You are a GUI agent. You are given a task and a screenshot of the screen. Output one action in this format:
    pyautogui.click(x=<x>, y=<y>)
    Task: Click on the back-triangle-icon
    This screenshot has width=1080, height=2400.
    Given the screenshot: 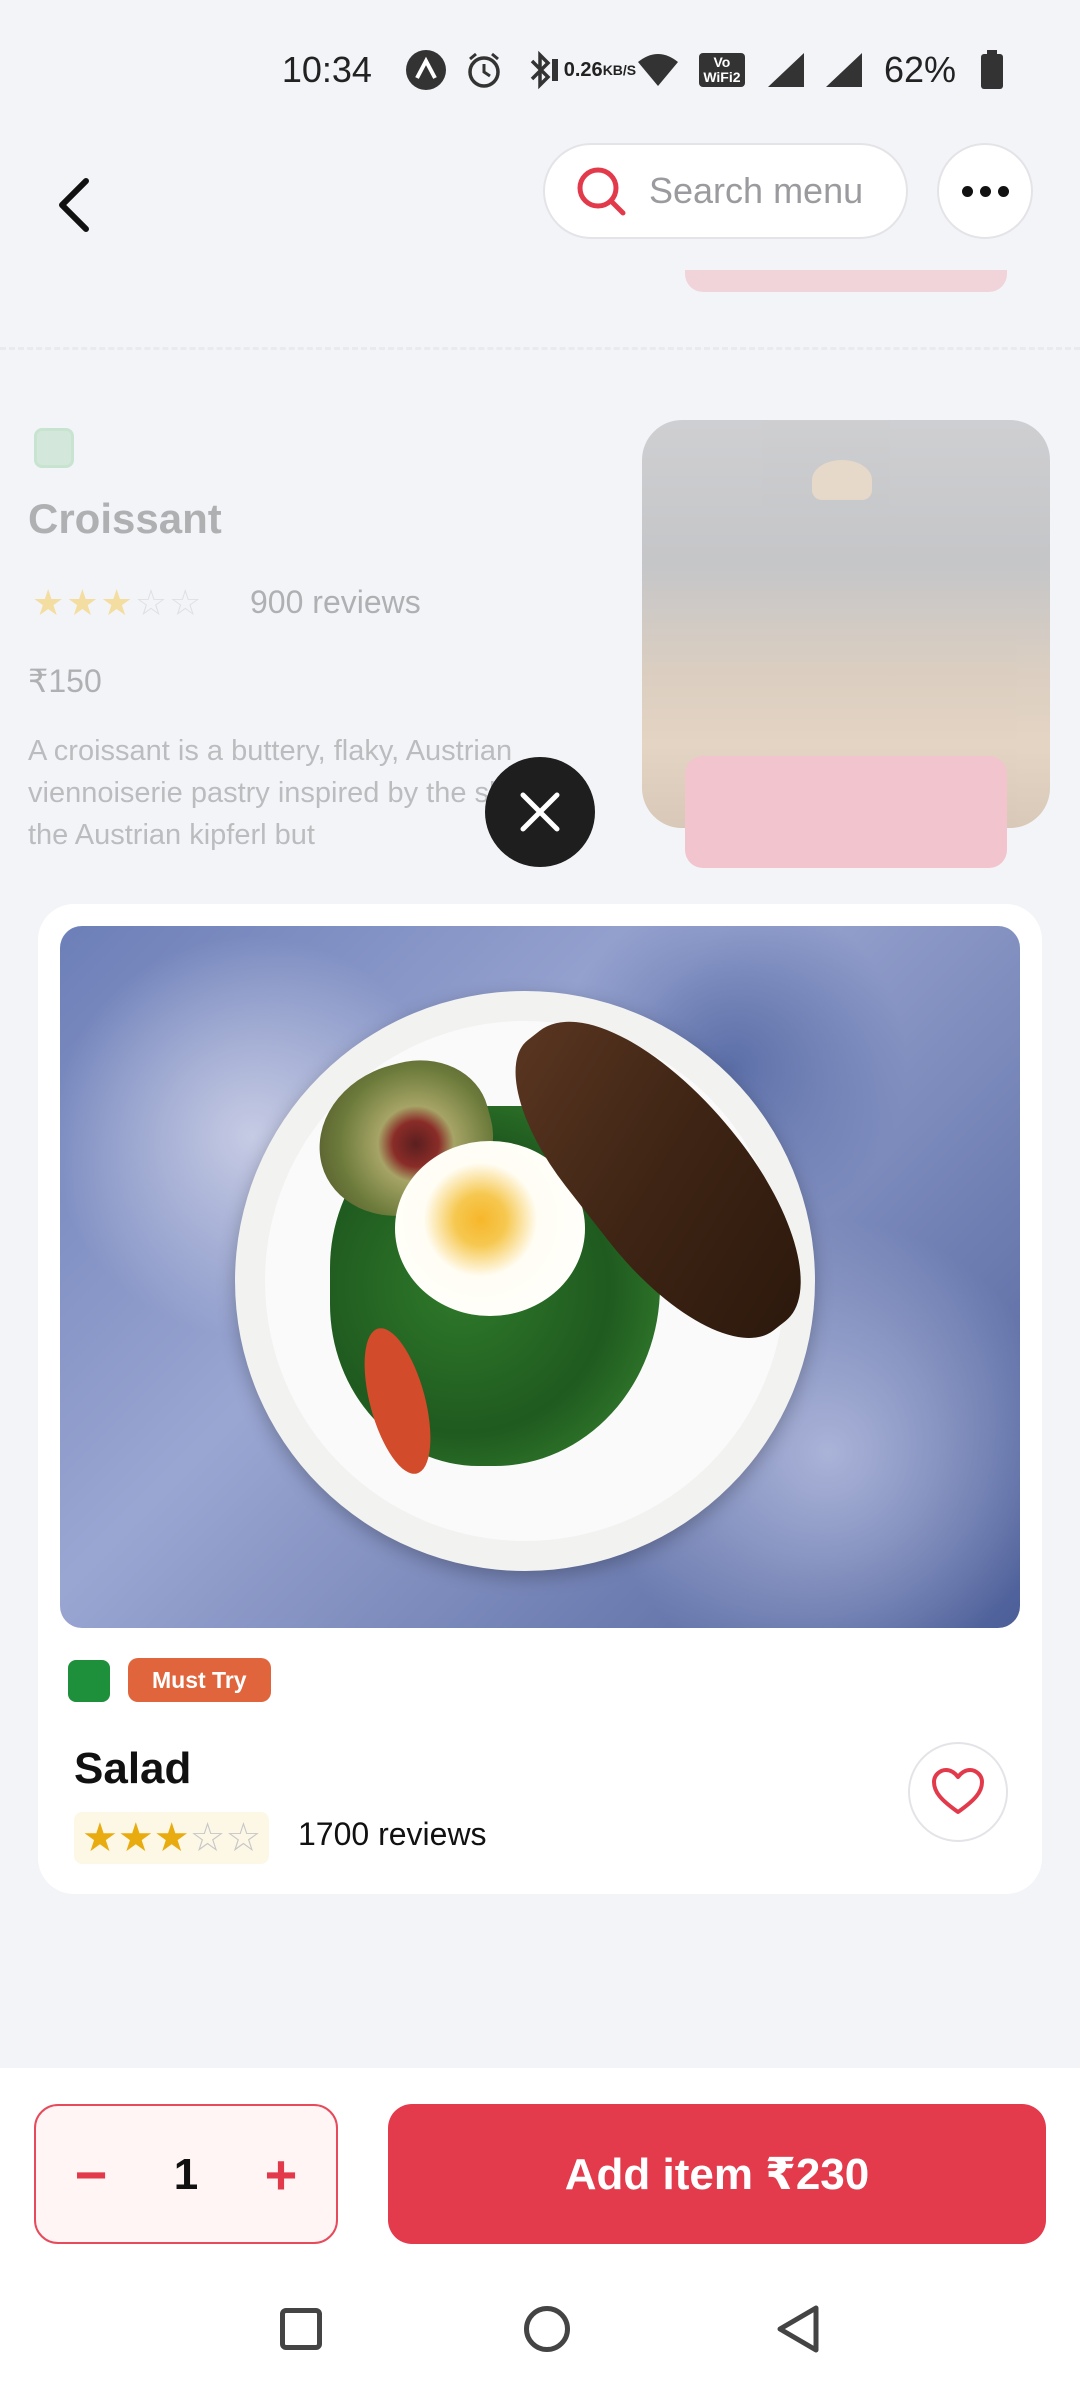 What is the action you would take?
    pyautogui.click(x=797, y=2329)
    